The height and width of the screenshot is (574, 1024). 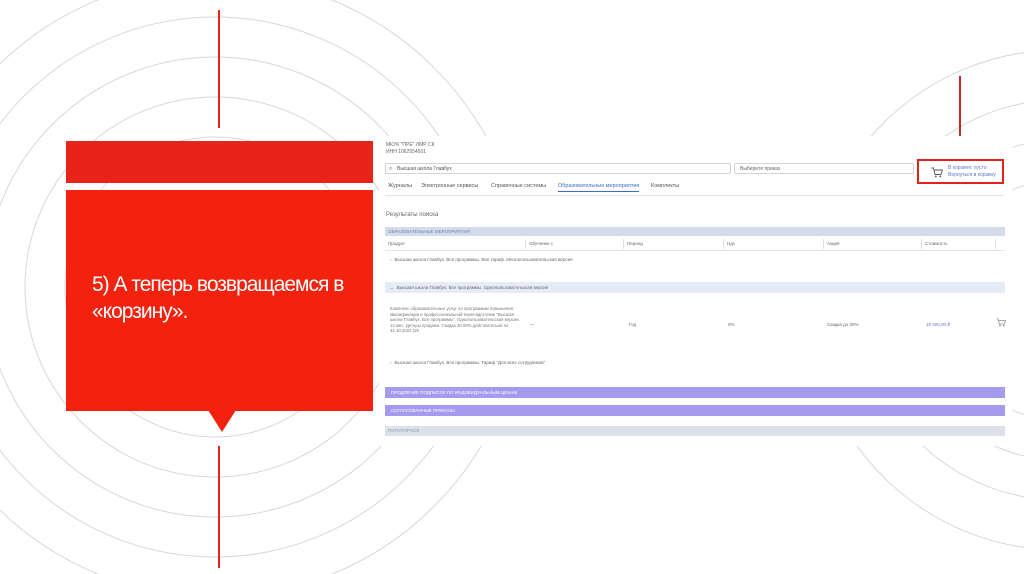 What do you see at coordinates (400, 186) in the screenshot?
I see `tab-journals: Журналы` at bounding box center [400, 186].